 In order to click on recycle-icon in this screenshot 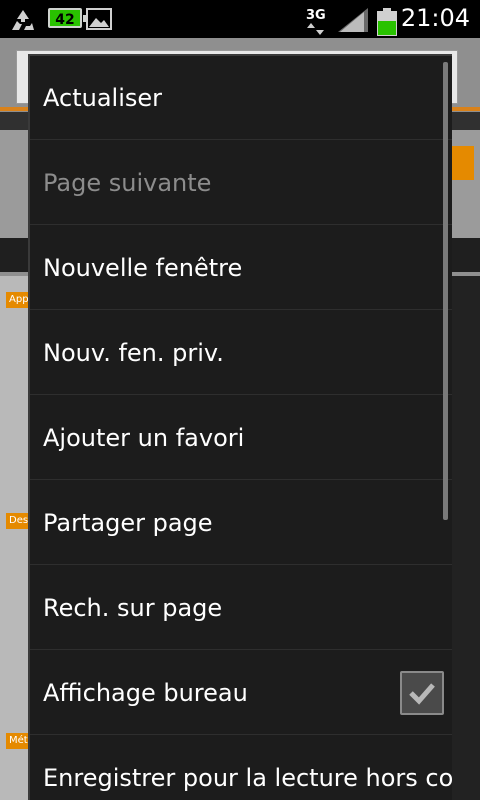, I will do `click(23, 20)`.